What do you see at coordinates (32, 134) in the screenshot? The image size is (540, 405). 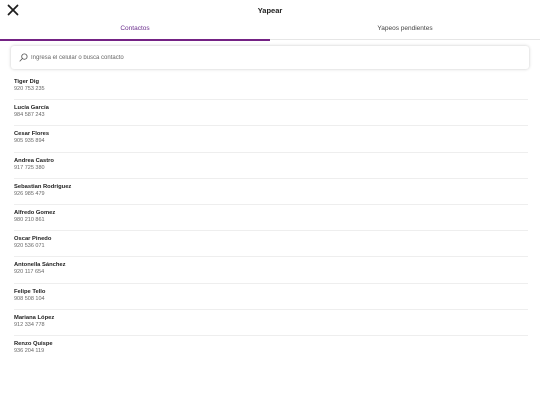 I see `contact-name: Cesar Flores` at bounding box center [32, 134].